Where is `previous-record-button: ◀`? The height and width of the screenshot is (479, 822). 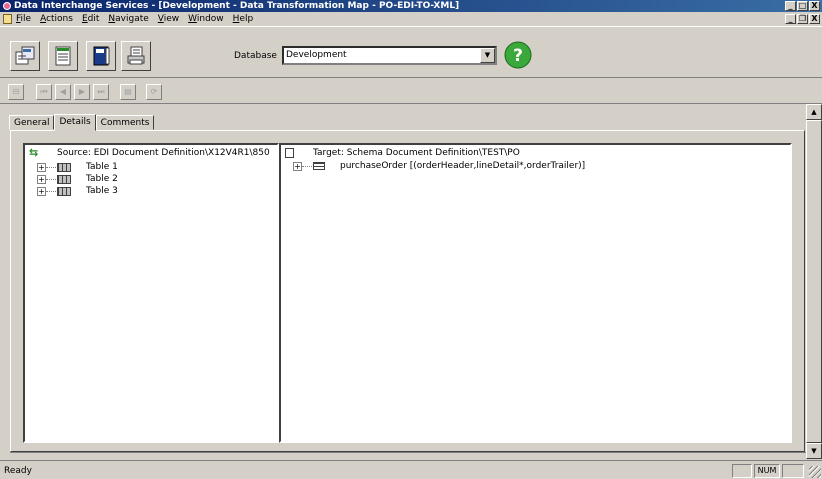
previous-record-button: ◀ is located at coordinates (63, 92).